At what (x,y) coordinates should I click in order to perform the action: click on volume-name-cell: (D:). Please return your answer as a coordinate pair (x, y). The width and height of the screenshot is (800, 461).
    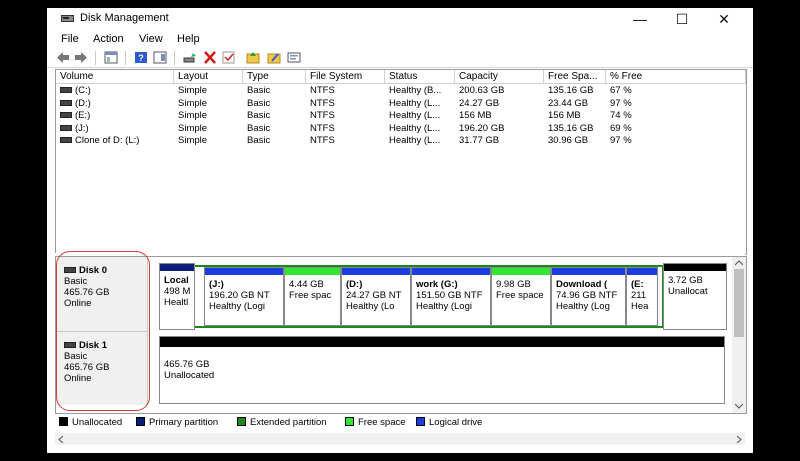
    Looking at the image, I should click on (75, 104).